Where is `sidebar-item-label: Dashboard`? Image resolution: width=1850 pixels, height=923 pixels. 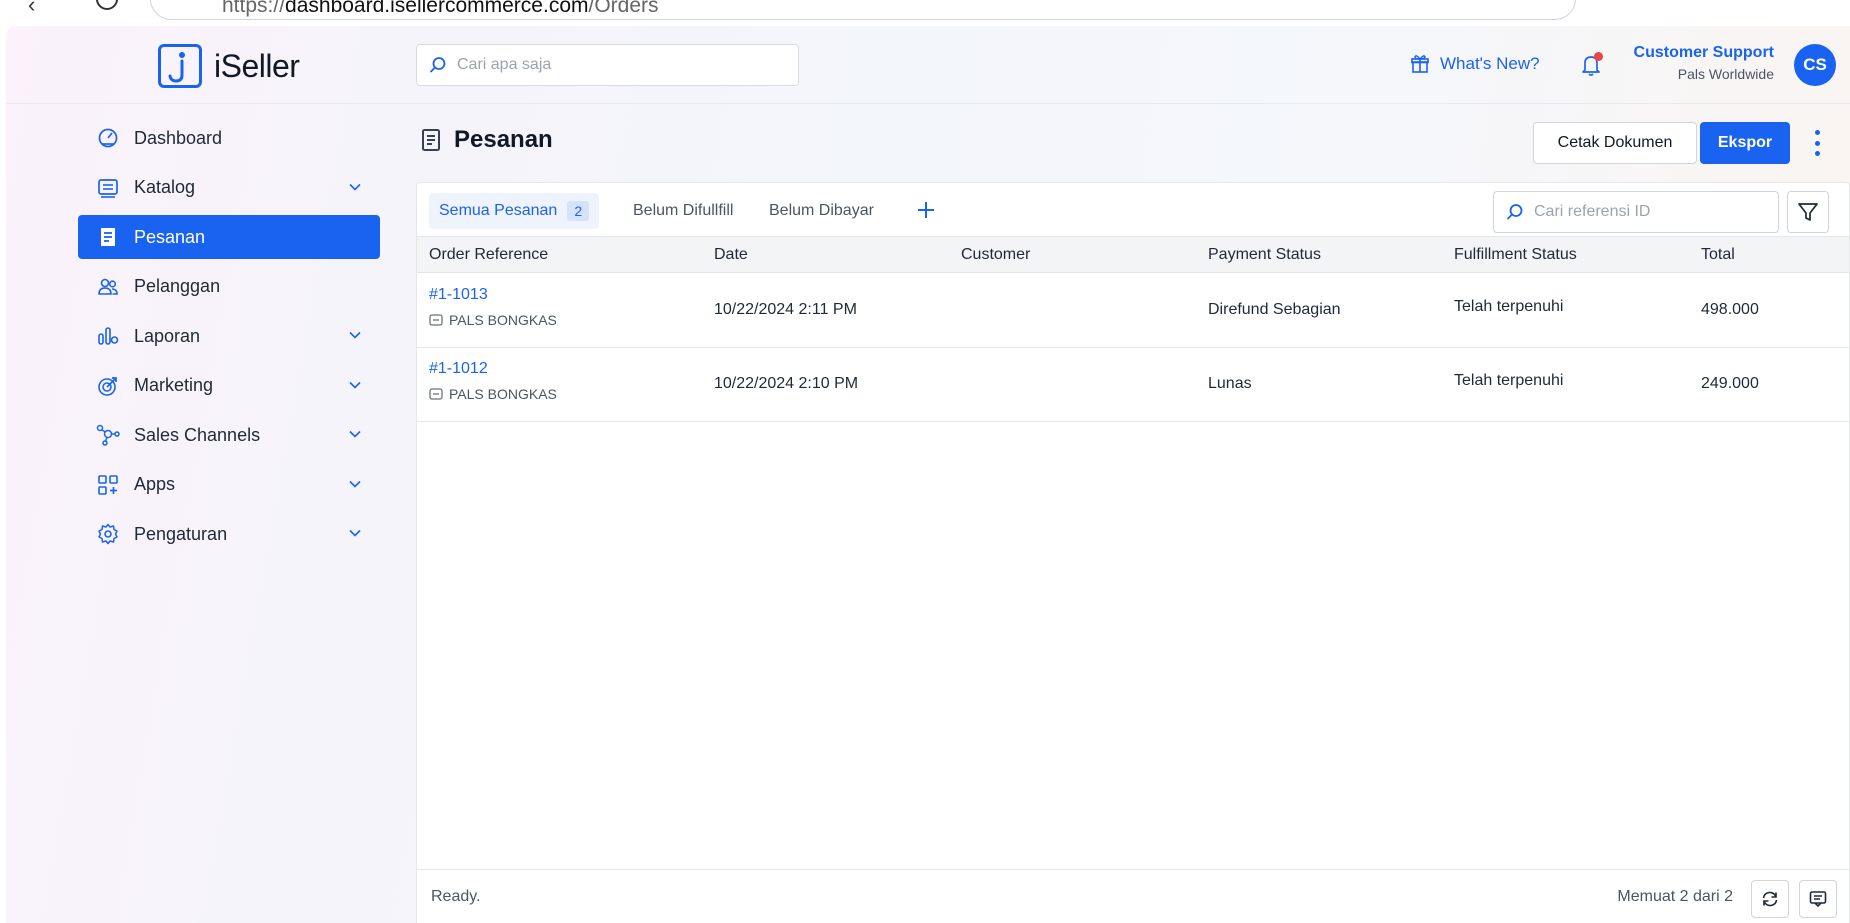 sidebar-item-label: Dashboard is located at coordinates (178, 137).